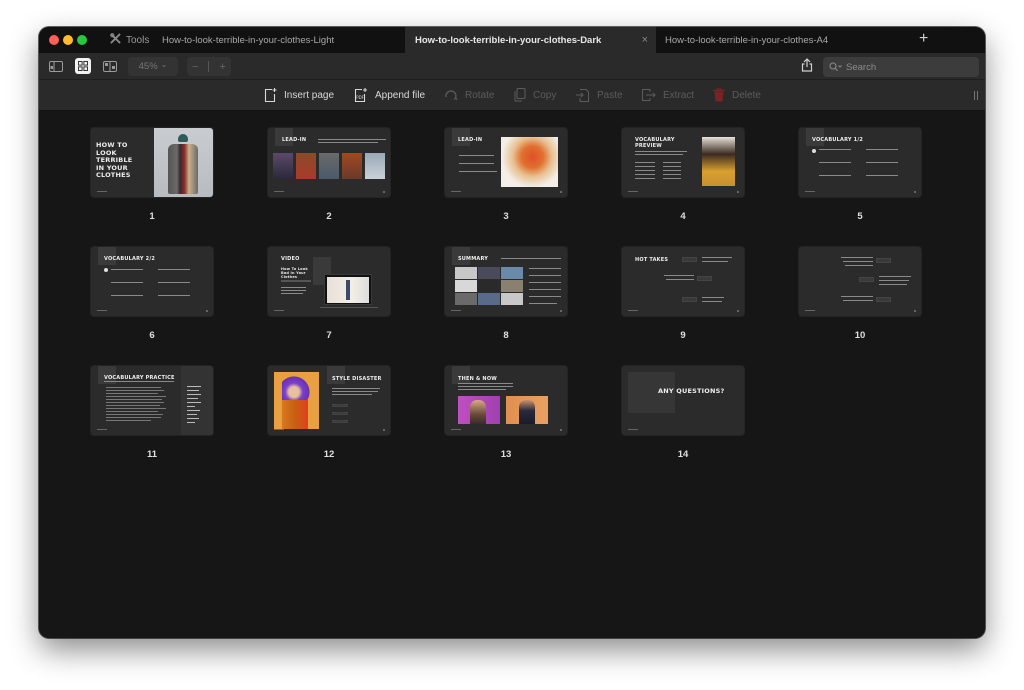  I want to click on page-number: 11, so click(152, 454).